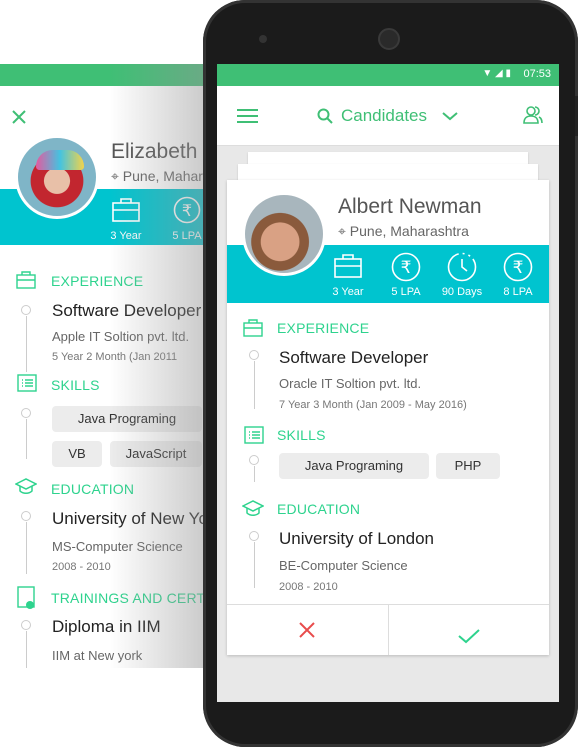 This screenshot has height=747, width=578. Describe the element at coordinates (77, 454) in the screenshot. I see `skill-chip: VB` at that location.